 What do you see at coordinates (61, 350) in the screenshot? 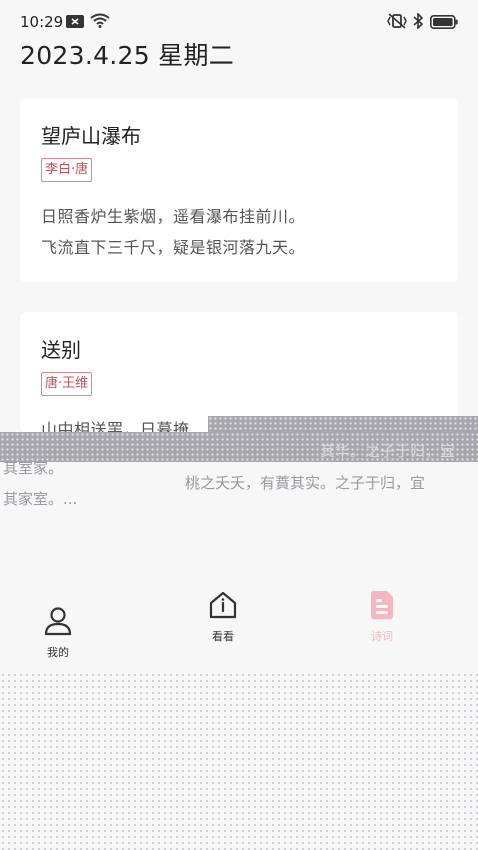
I see `poem-title: 送别` at bounding box center [61, 350].